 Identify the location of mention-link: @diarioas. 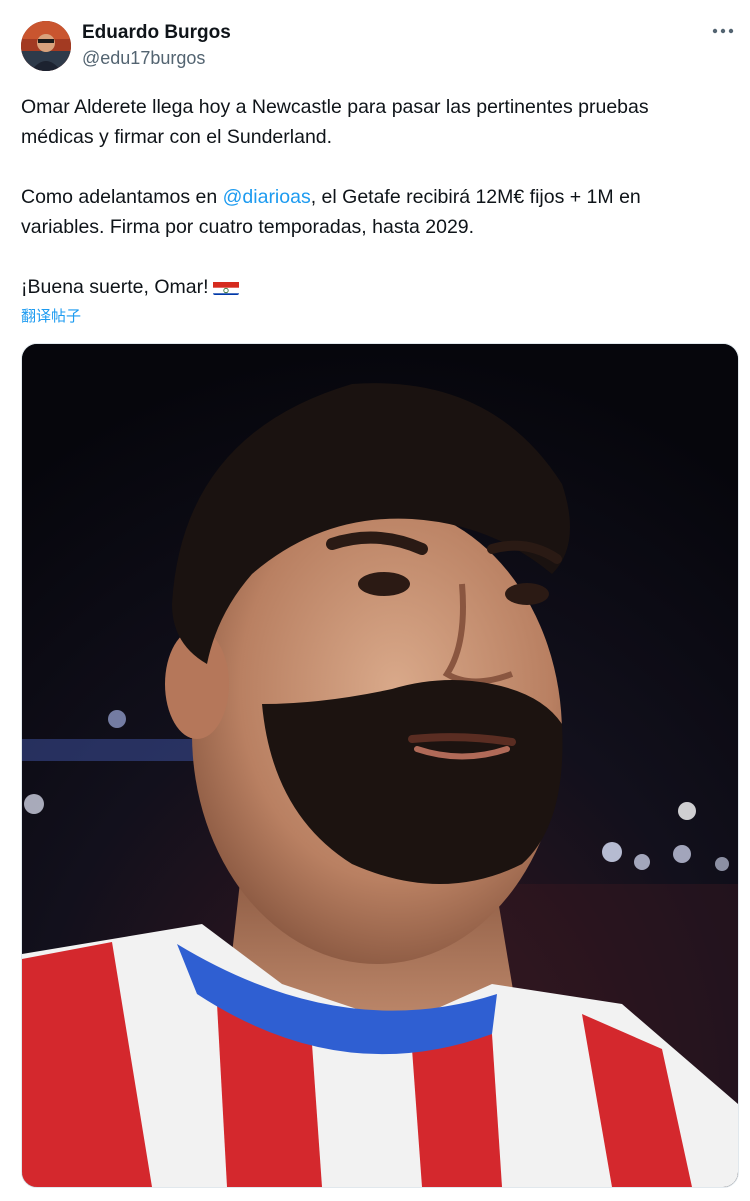
(267, 197).